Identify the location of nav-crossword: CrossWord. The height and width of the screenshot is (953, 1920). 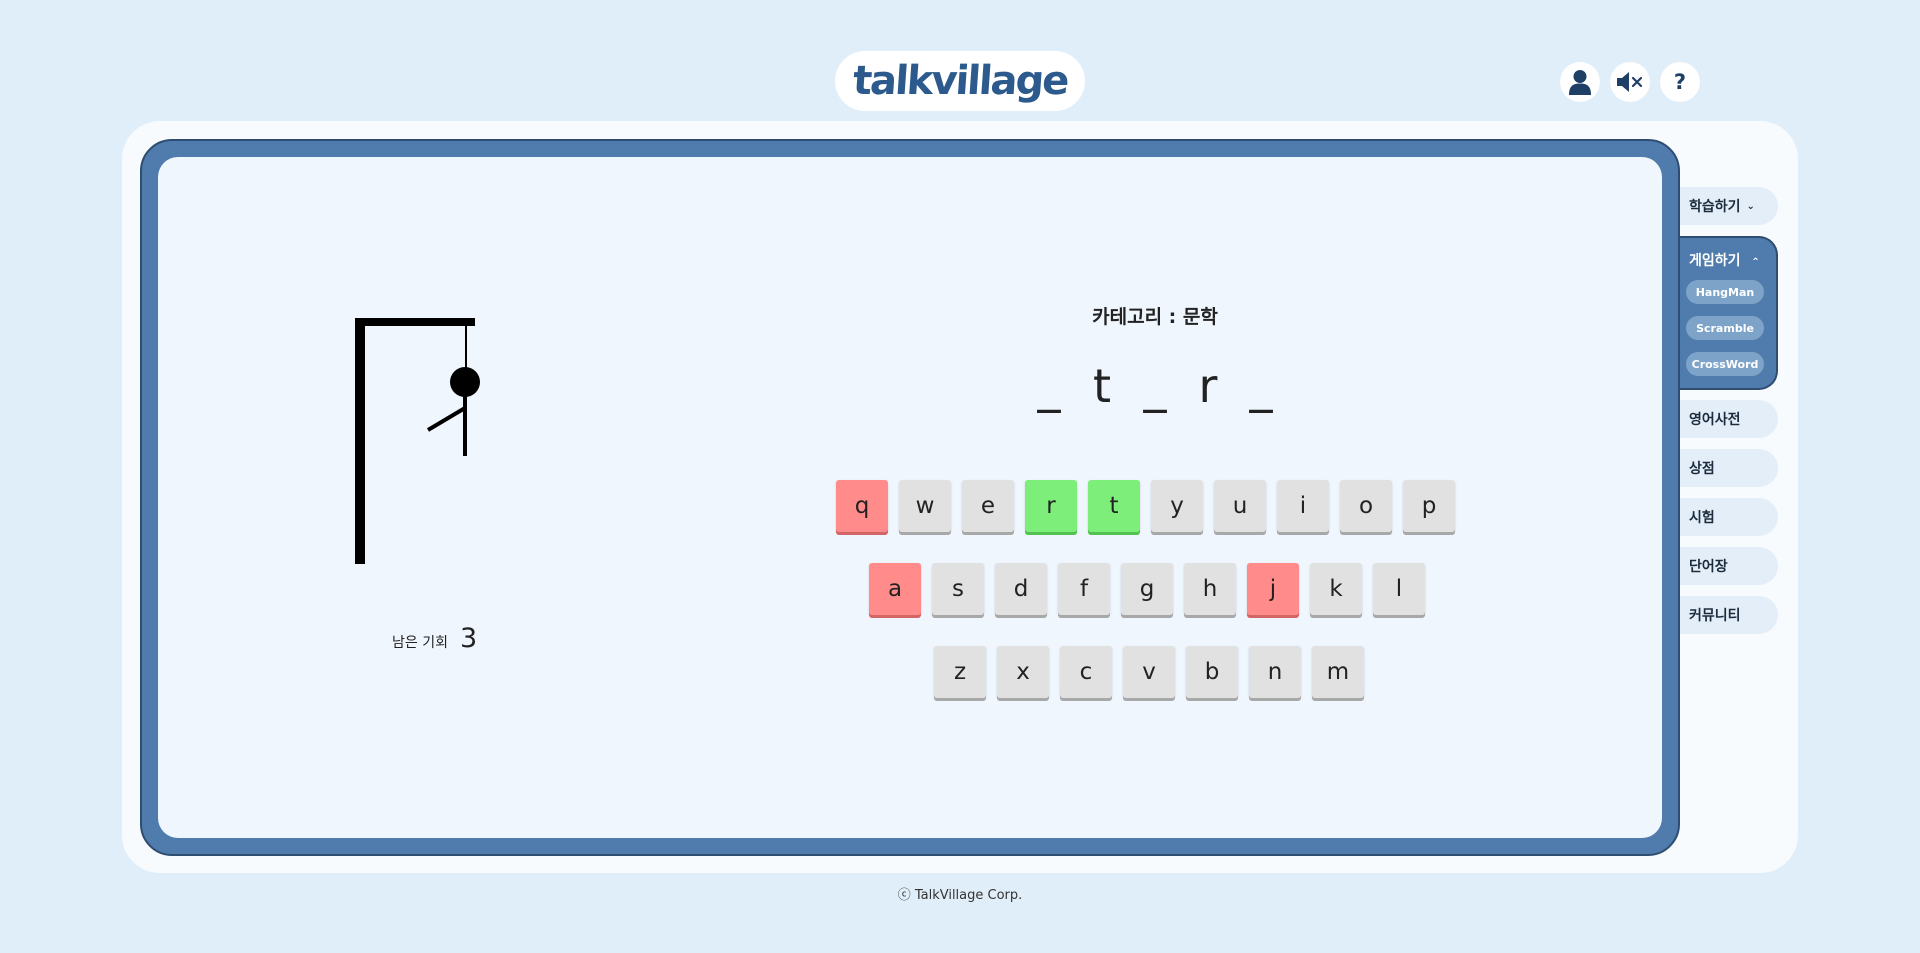
(1725, 364).